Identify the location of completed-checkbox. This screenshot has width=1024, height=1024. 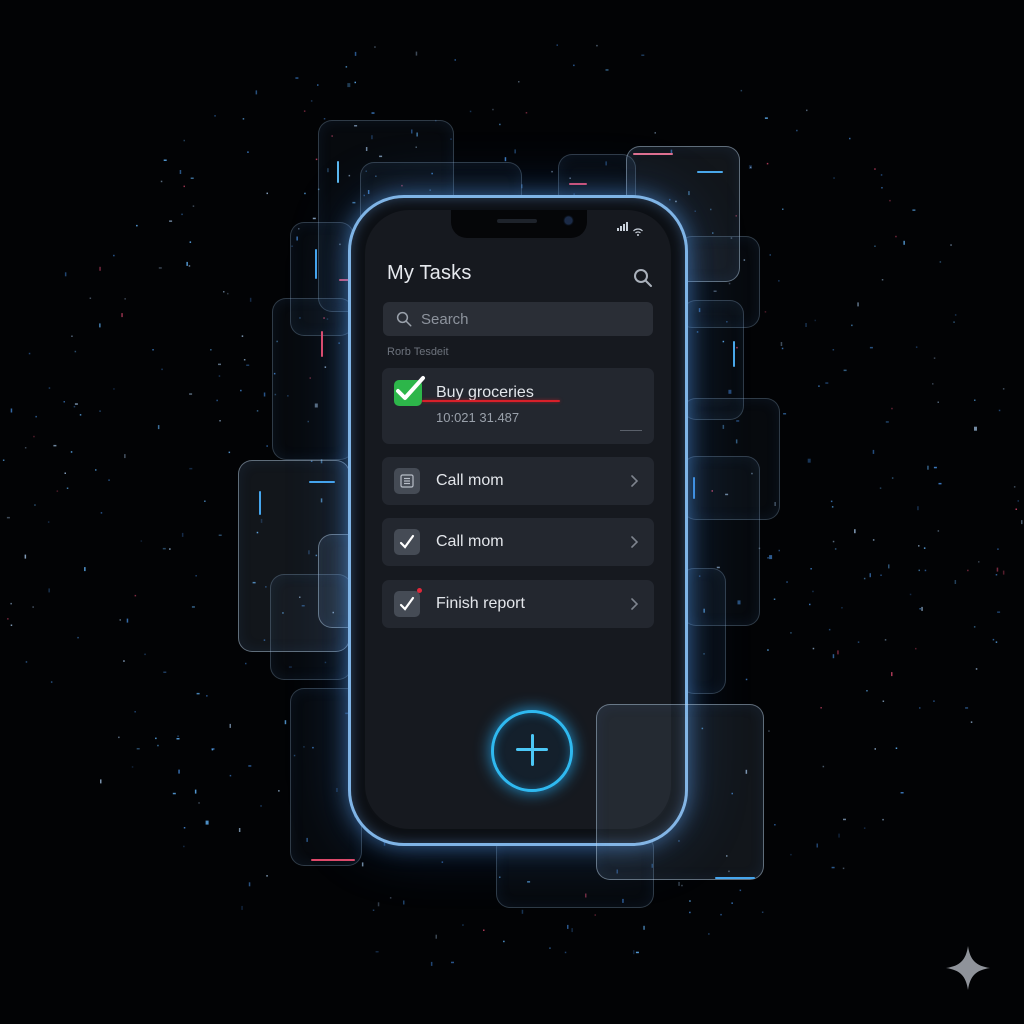
(409, 391).